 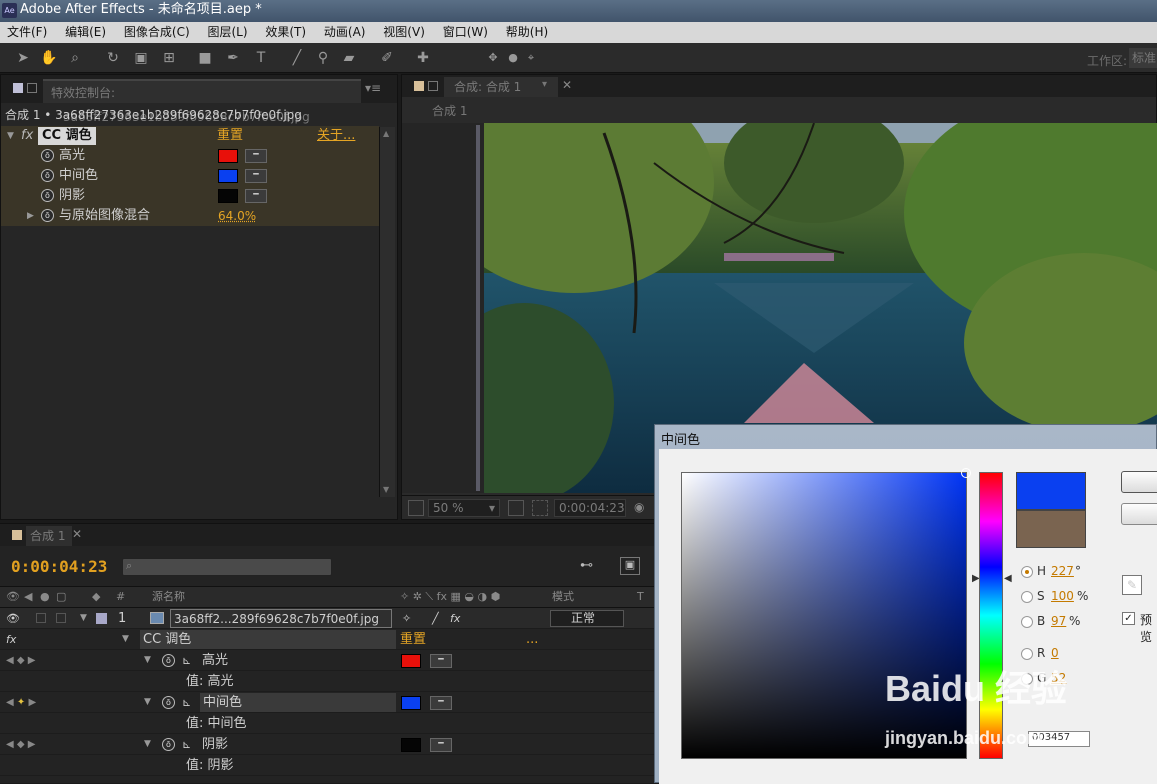 What do you see at coordinates (1027, 597) in the screenshot?
I see `radio-s` at bounding box center [1027, 597].